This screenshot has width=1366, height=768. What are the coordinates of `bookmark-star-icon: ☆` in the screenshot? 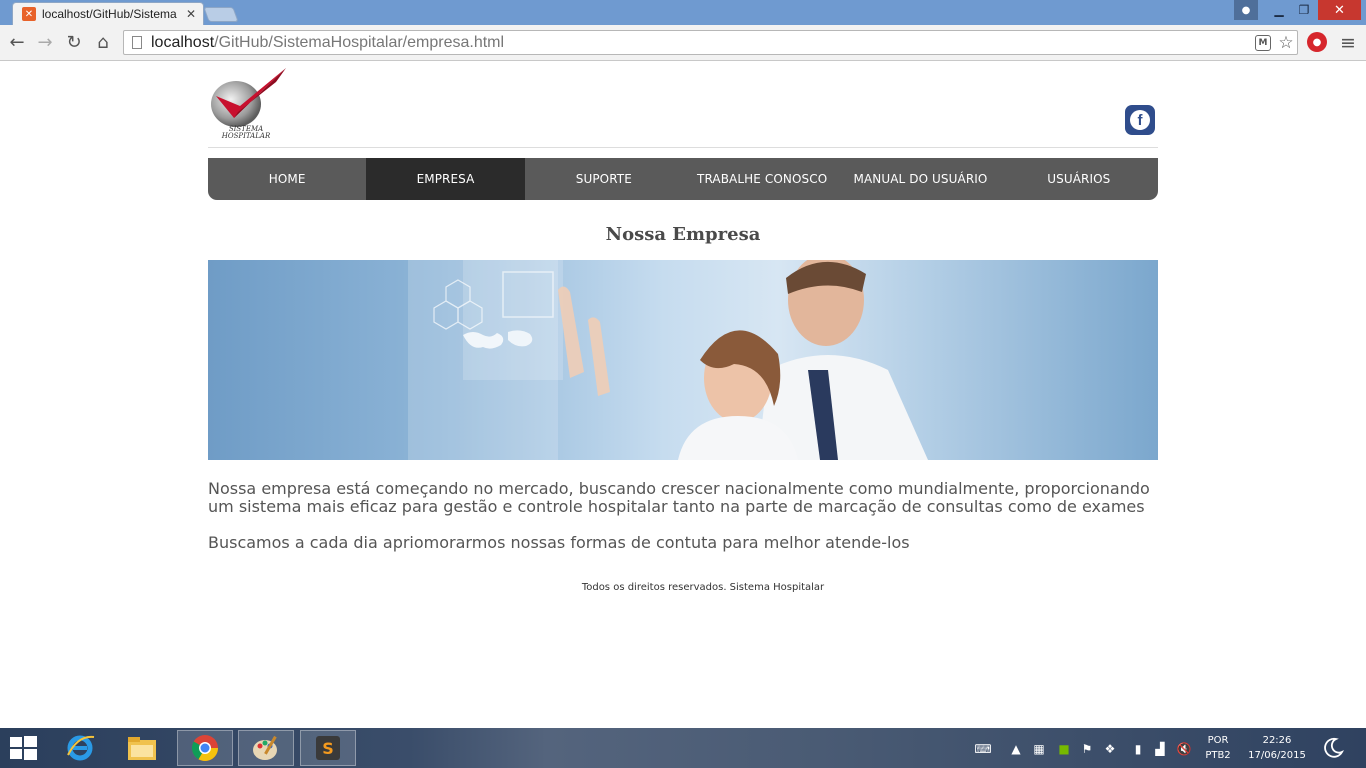 It's located at (1286, 43).